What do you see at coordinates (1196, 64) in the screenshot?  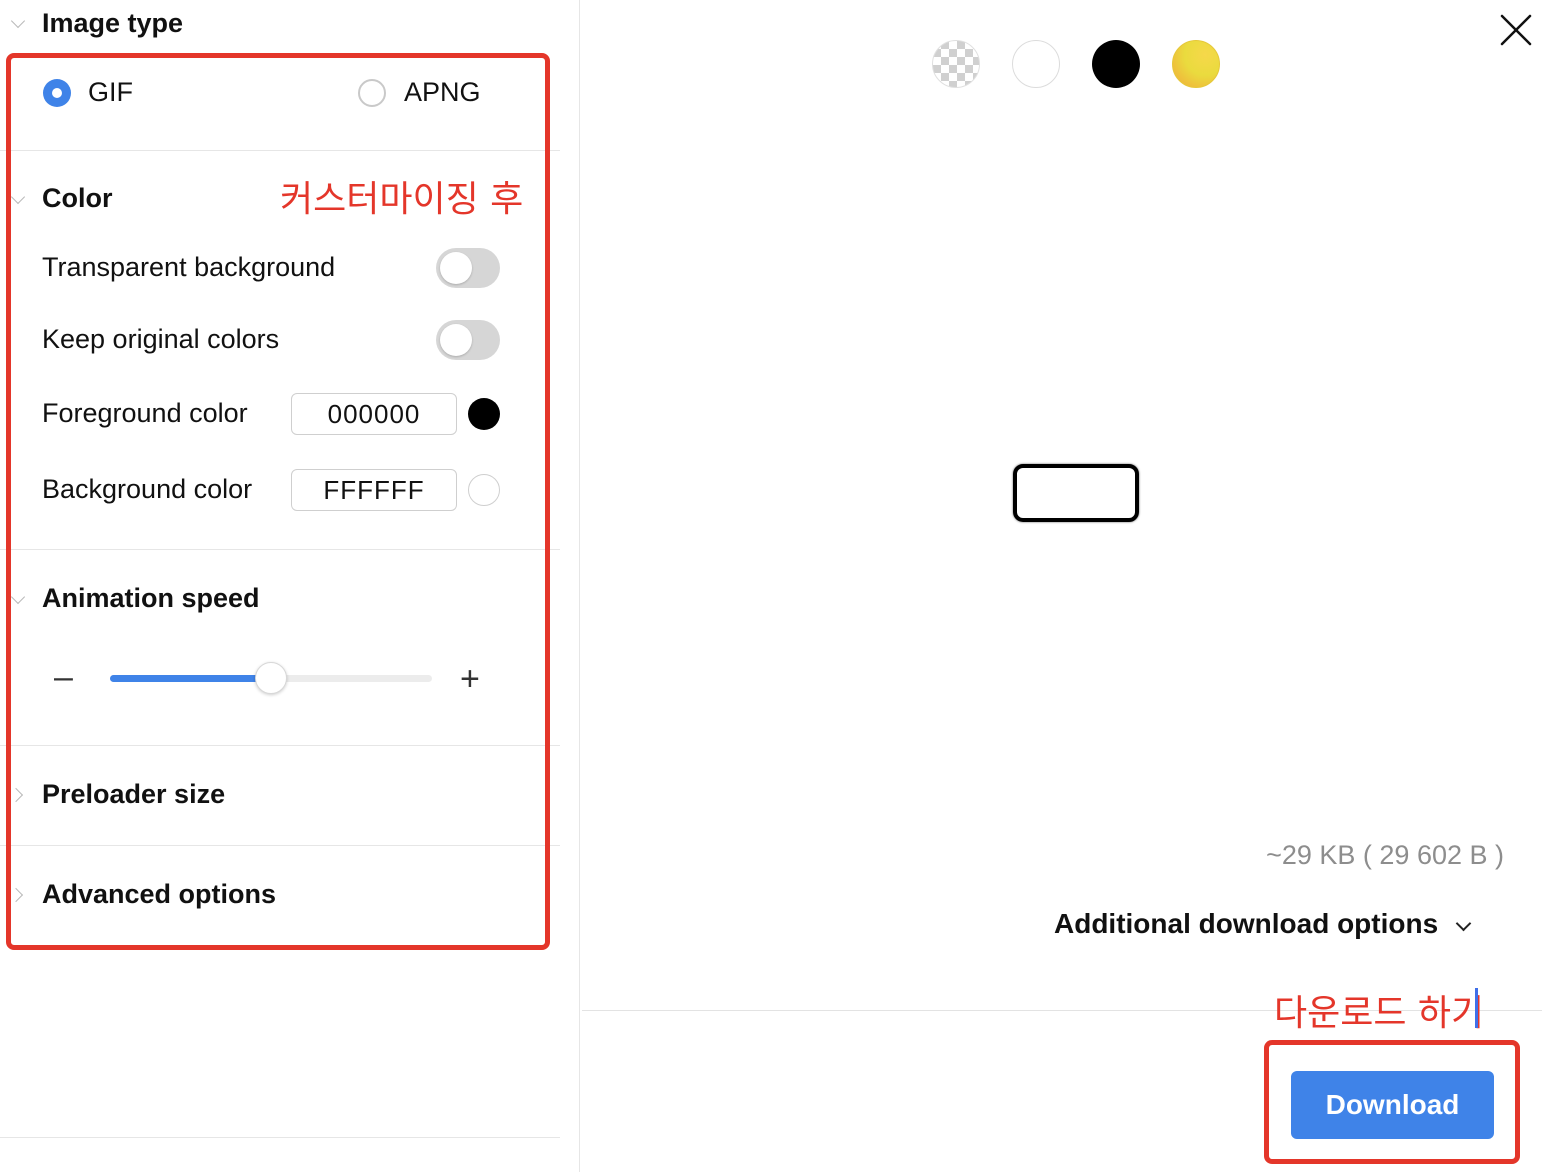 I see `preview-bg-gradient` at bounding box center [1196, 64].